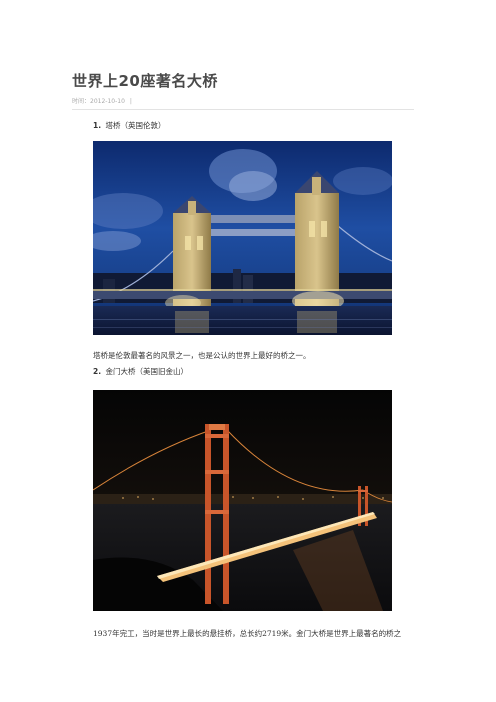 This screenshot has height=702, width=496. I want to click on article-title: 世界上20座著名大桥, so click(145, 81).